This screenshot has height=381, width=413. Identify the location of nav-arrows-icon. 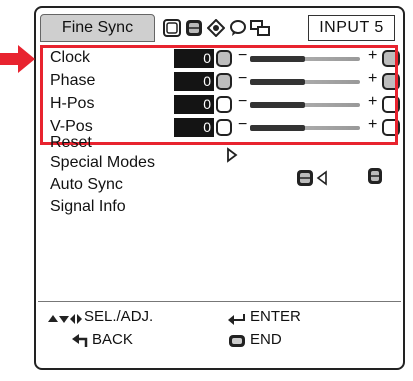
(65, 321).